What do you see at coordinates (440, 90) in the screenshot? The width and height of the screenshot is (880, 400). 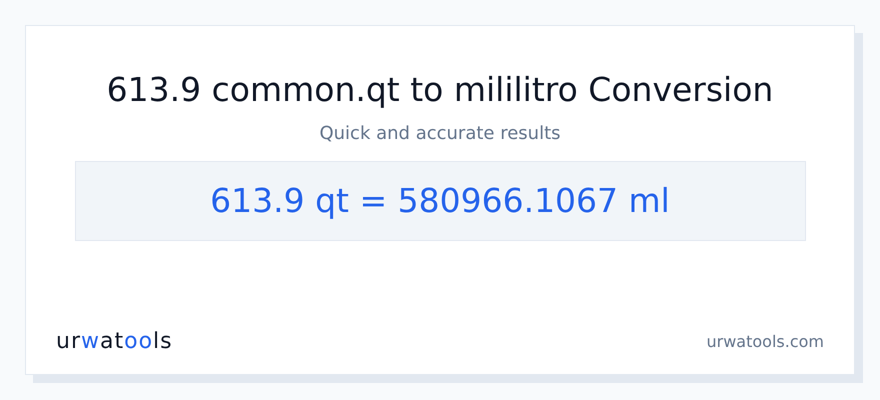 I see `page-title: 613.9 common.qt to mililitro Conversion` at bounding box center [440, 90].